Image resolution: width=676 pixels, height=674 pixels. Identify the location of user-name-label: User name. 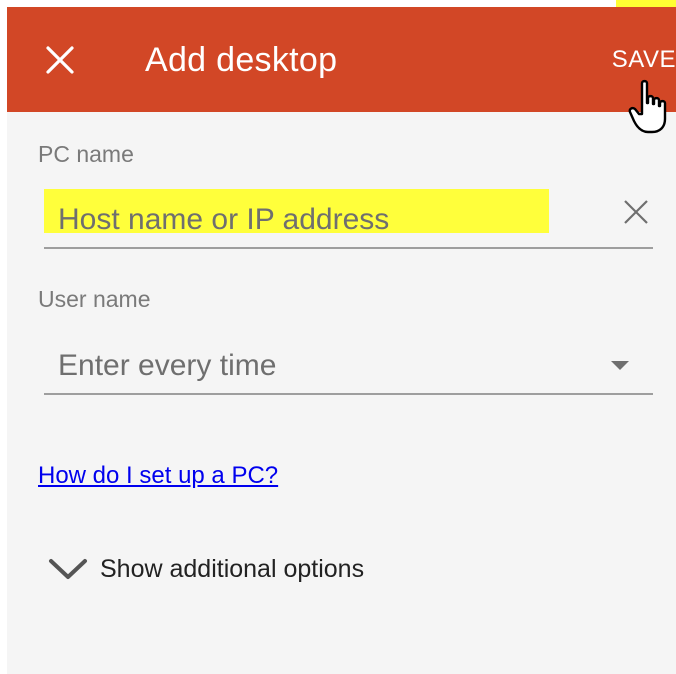
(94, 299).